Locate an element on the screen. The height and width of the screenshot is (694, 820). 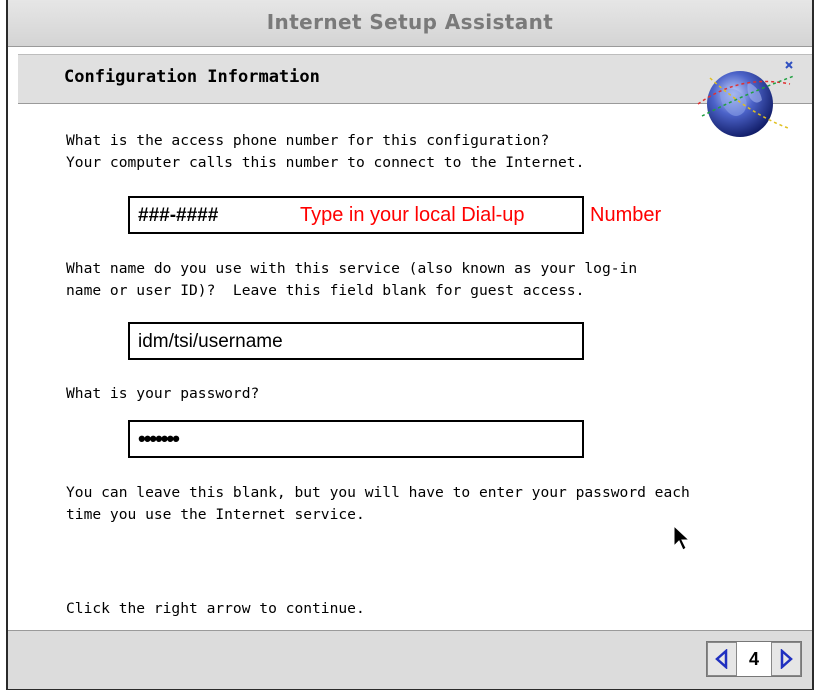
username-value: idm/tsi/username is located at coordinates (210, 341).